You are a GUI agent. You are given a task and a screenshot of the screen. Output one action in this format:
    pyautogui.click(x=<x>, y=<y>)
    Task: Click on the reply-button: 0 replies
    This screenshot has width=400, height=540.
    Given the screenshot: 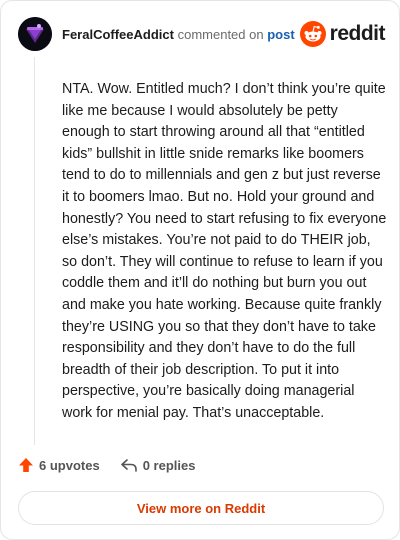 What is the action you would take?
    pyautogui.click(x=158, y=465)
    